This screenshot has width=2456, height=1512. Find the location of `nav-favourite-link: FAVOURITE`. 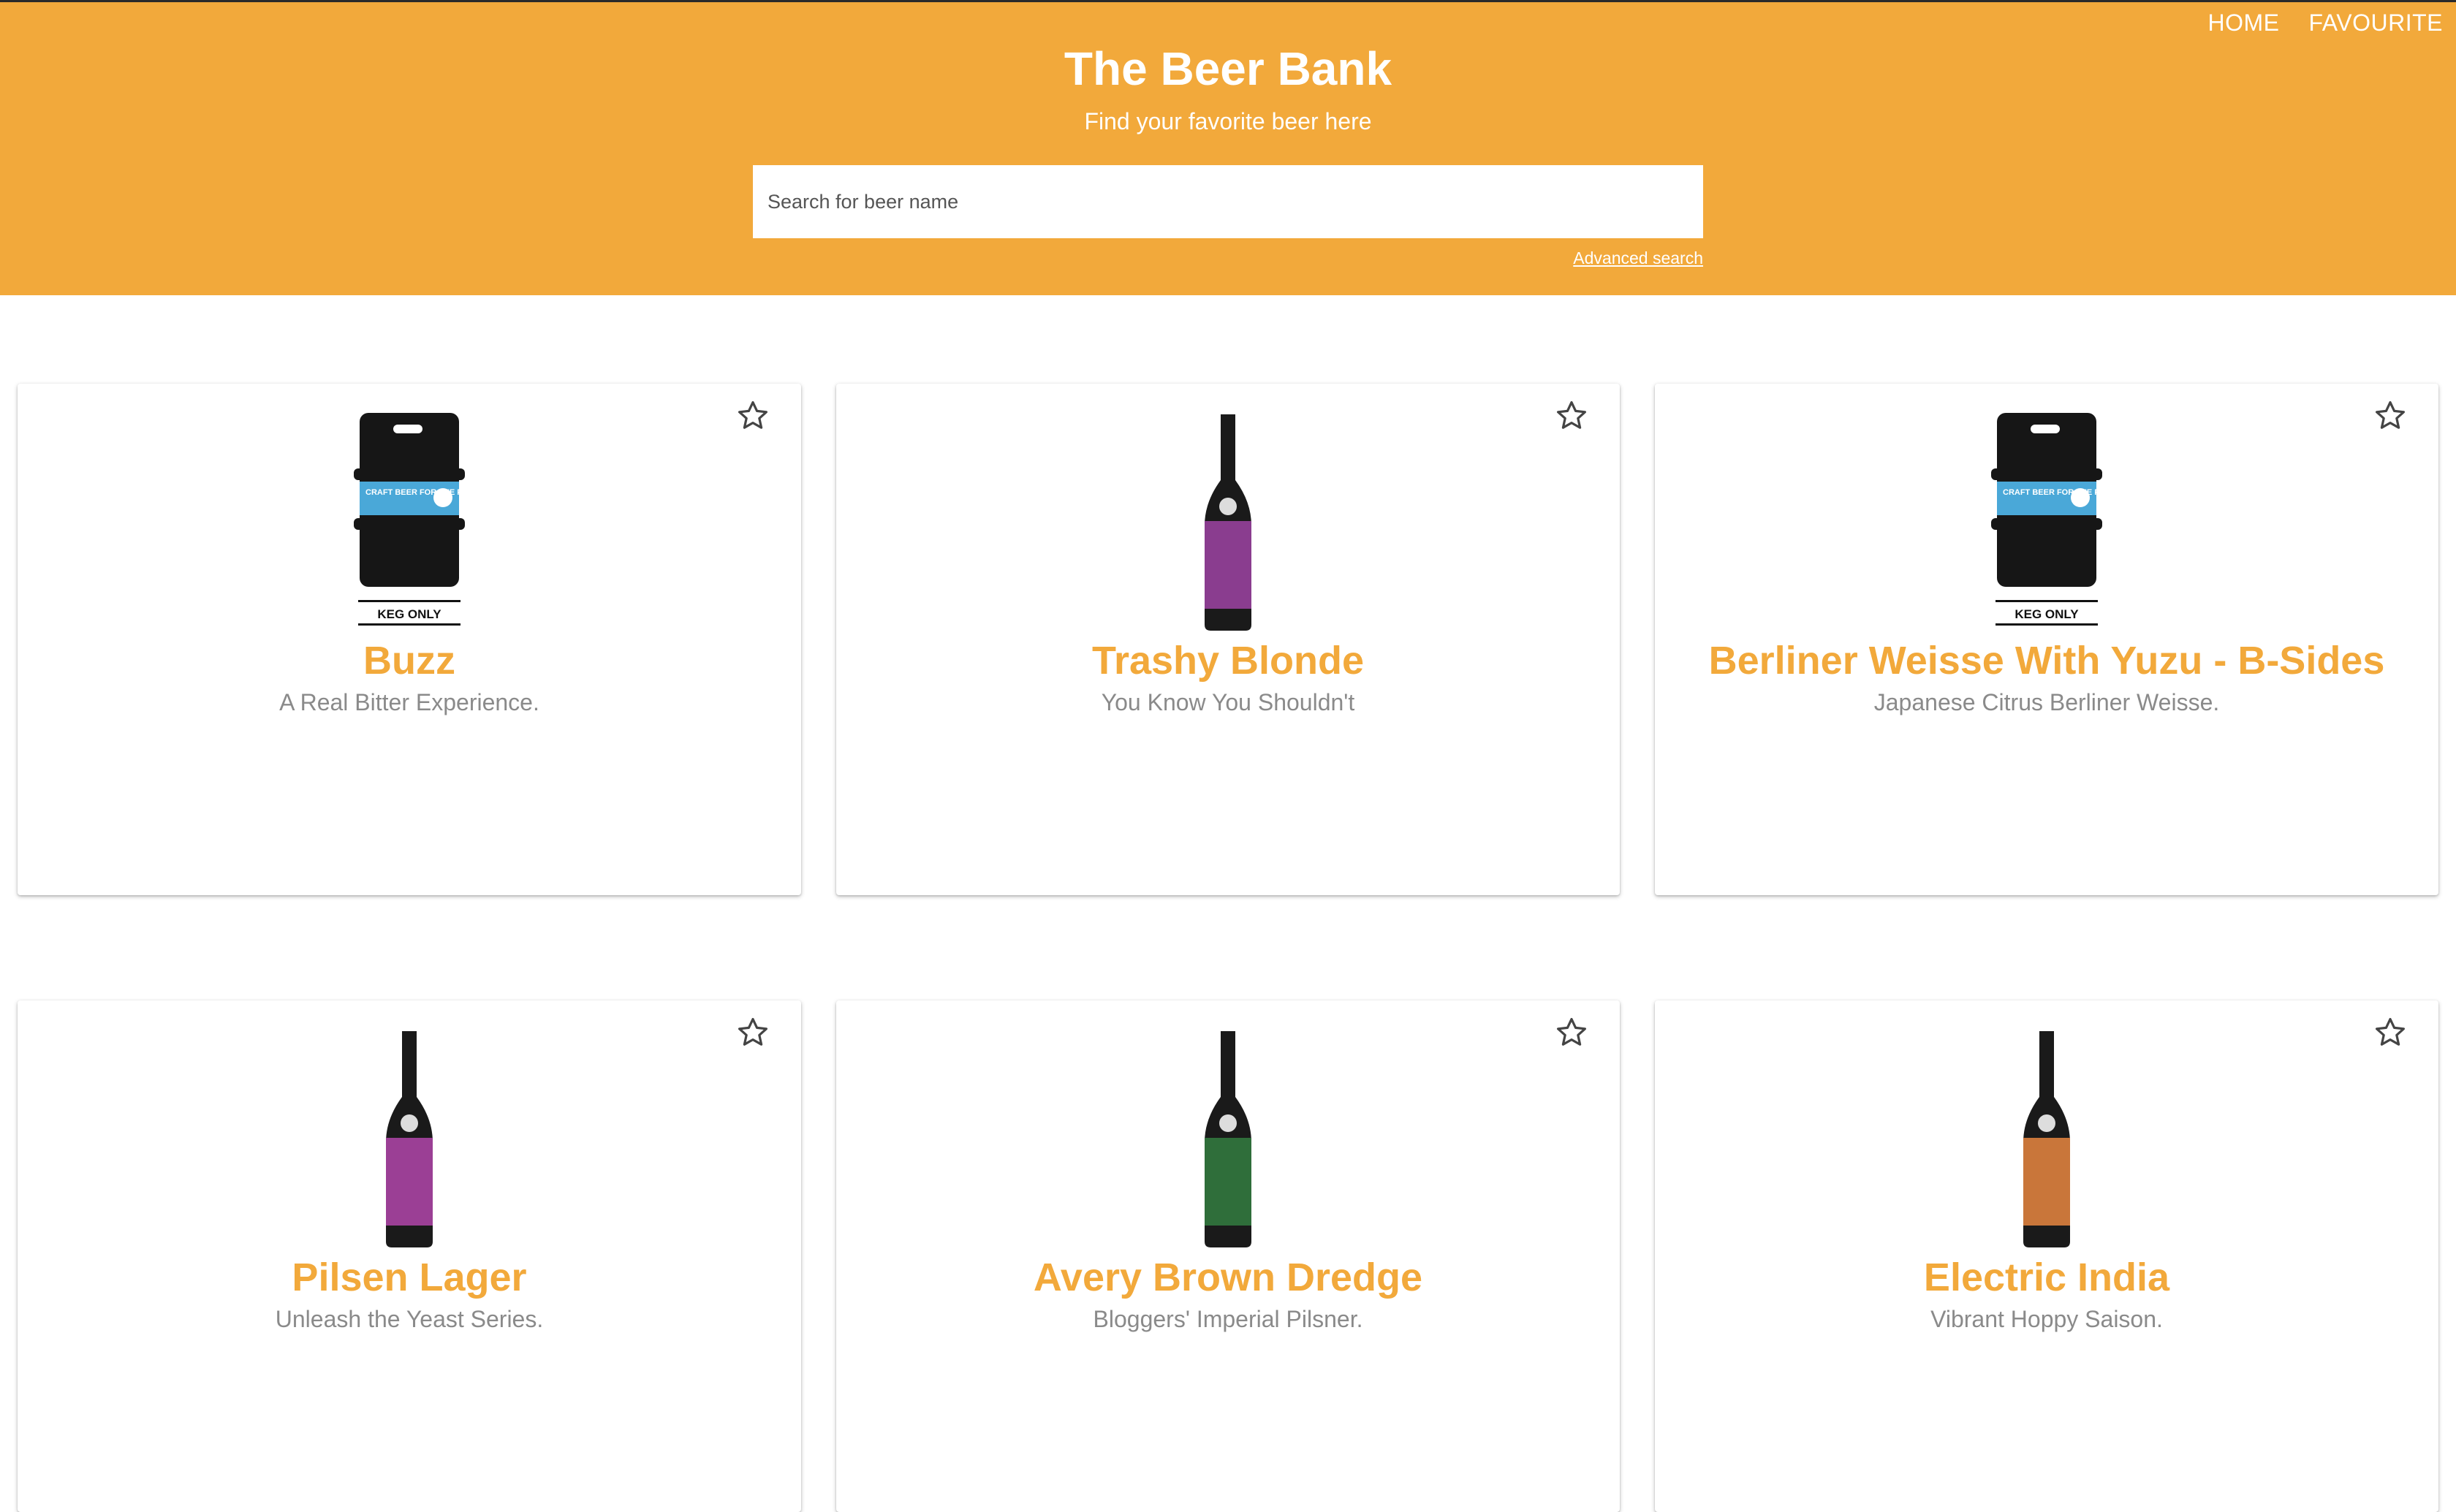

nav-favourite-link: FAVOURITE is located at coordinates (2376, 23).